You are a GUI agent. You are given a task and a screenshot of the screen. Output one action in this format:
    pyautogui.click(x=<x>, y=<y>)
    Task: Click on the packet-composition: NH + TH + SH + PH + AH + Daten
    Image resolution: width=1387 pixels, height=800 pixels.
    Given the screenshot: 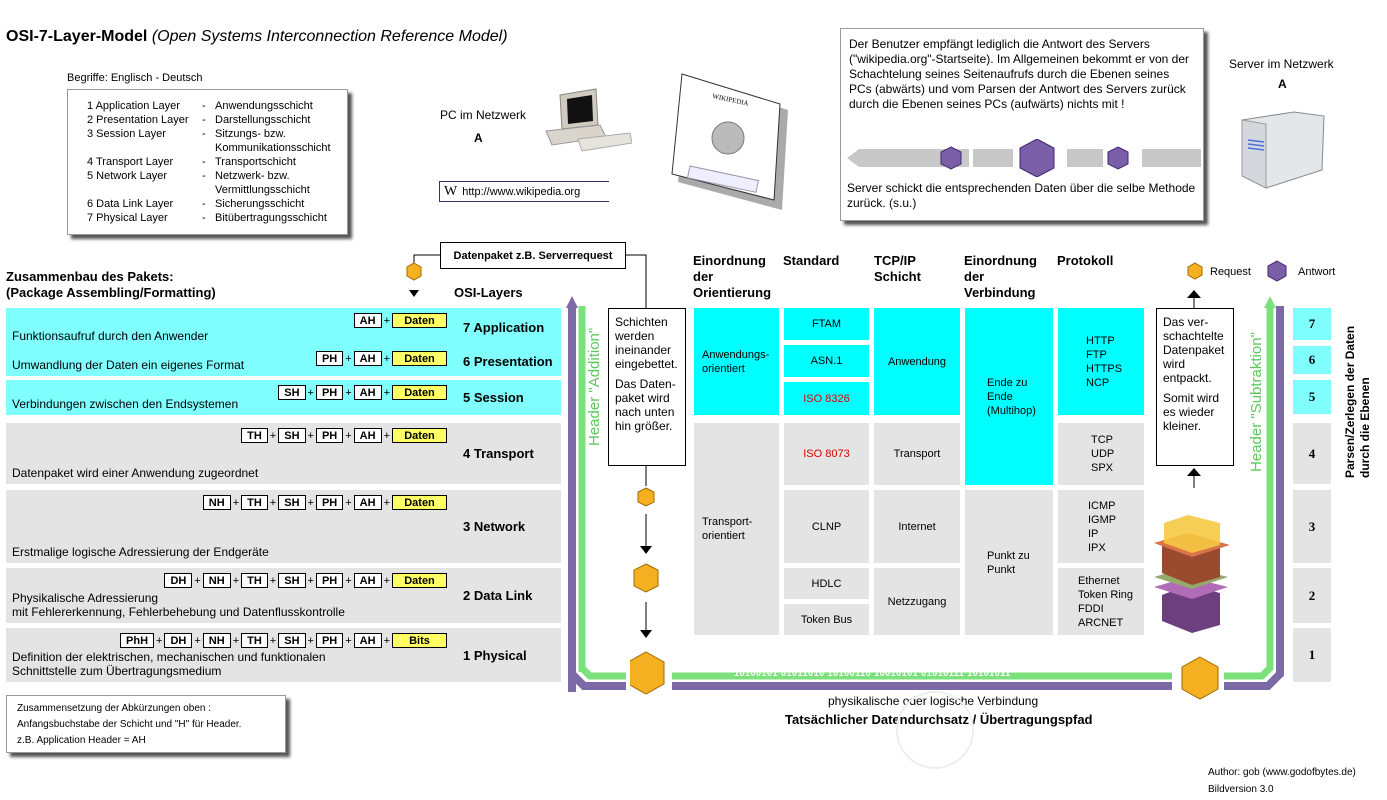 What is the action you would take?
    pyautogui.click(x=324, y=502)
    